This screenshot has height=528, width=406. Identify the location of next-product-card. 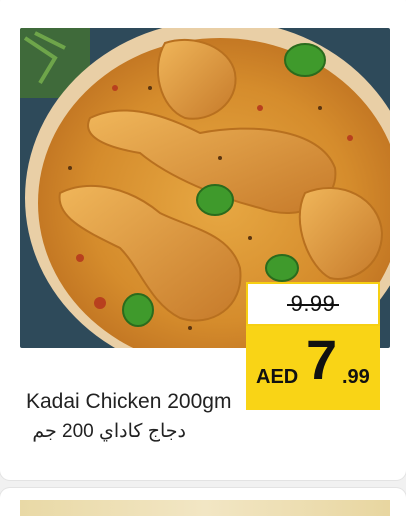
(203, 508).